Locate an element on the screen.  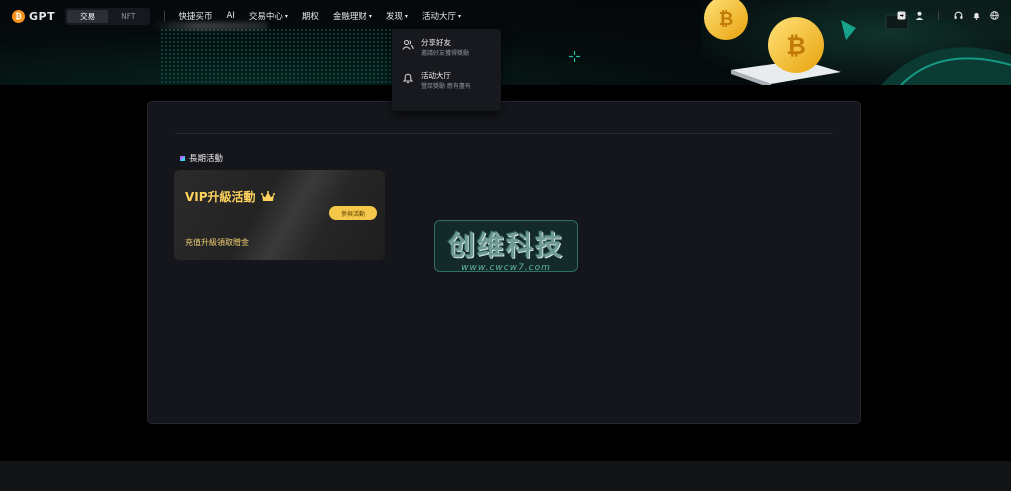
crown-icon is located at coordinates (267, 196).